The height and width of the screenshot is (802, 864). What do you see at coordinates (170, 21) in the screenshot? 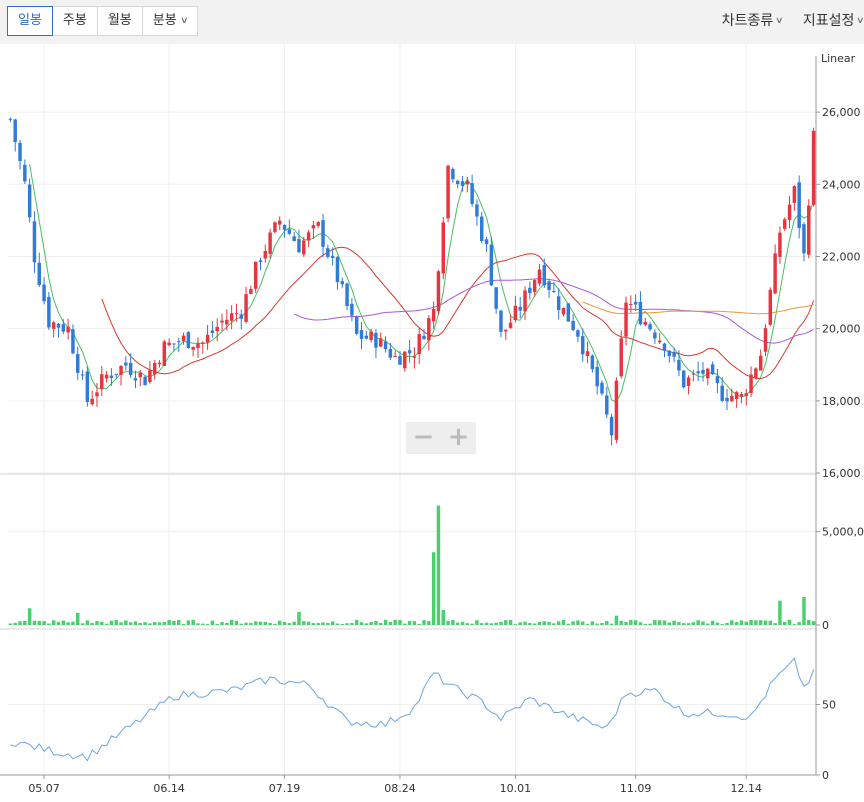
I see `tab-minute: 분봉 ∨` at bounding box center [170, 21].